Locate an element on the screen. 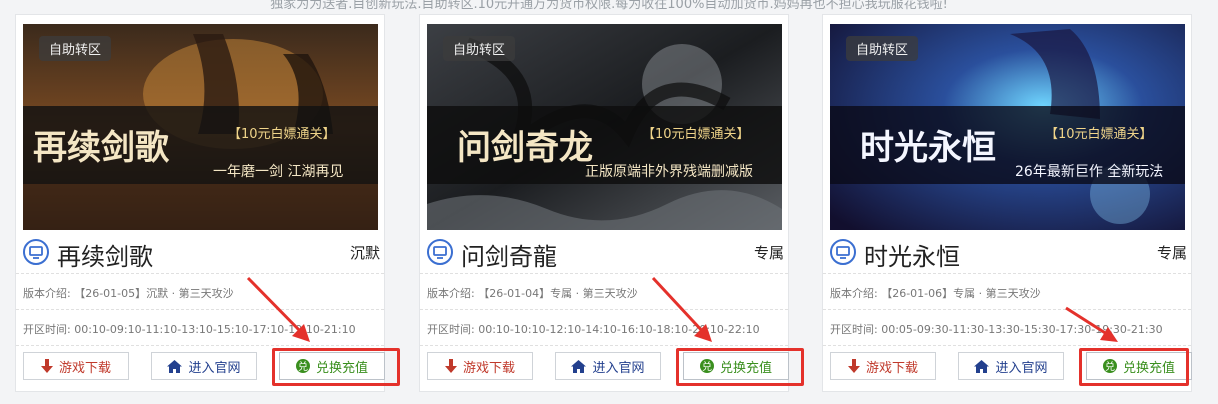 The image size is (1218, 404). game-title: 再续剑歌 is located at coordinates (105, 257).